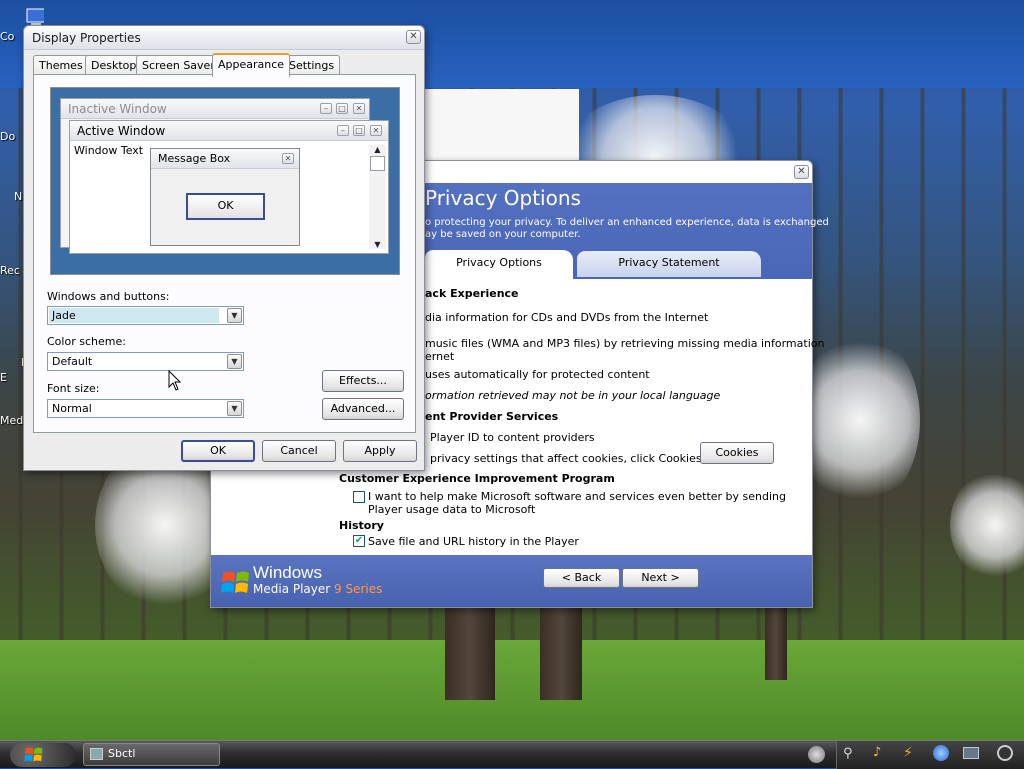  I want to click on windows-buttons-select: Jade ▼, so click(145, 315).